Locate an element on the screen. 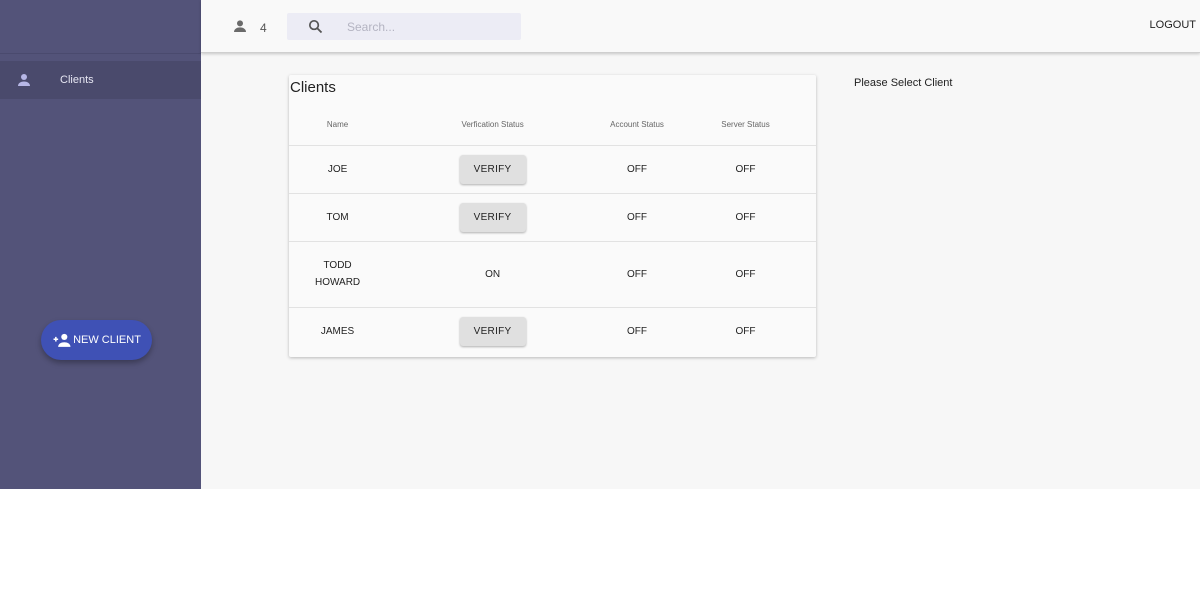 The height and width of the screenshot is (596, 1200). new-client-button: NEW CLIENT is located at coordinates (96, 340).